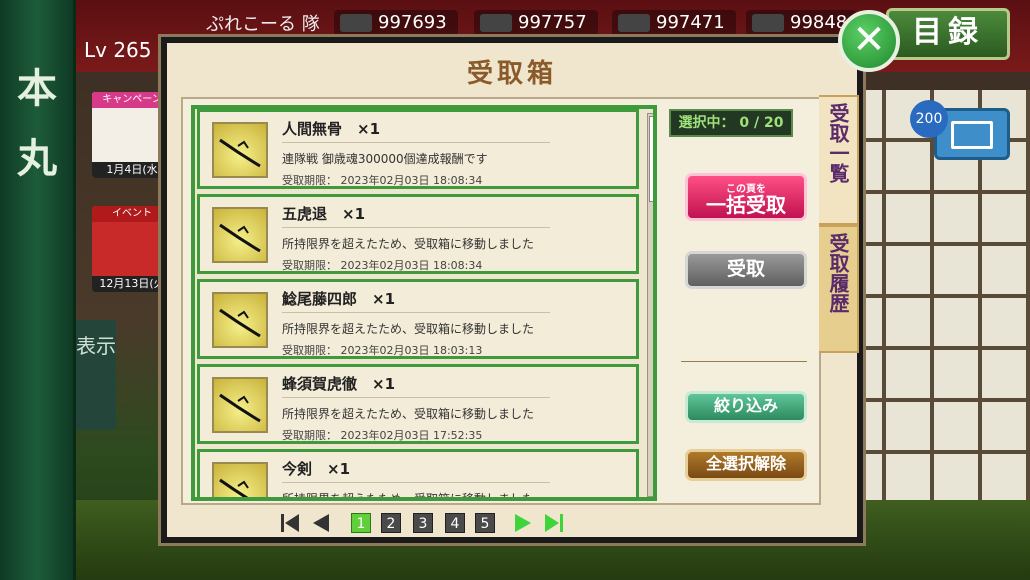 Image resolution: width=1030 pixels, height=580 pixels. What do you see at coordinates (746, 407) in the screenshot?
I see `filter-button: 絞り込み` at bounding box center [746, 407].